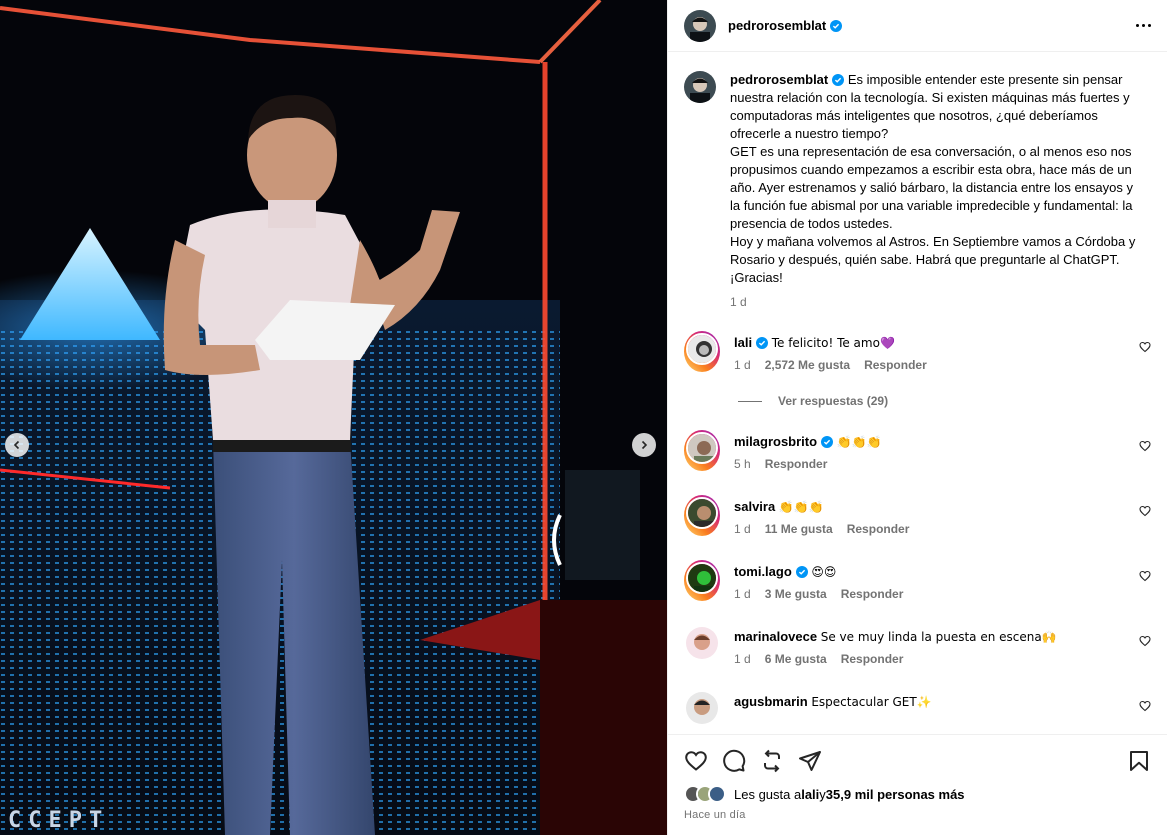 The image size is (1167, 835). Describe the element at coordinates (796, 659) in the screenshot. I see `comment-likes: 6 Me gusta` at that location.